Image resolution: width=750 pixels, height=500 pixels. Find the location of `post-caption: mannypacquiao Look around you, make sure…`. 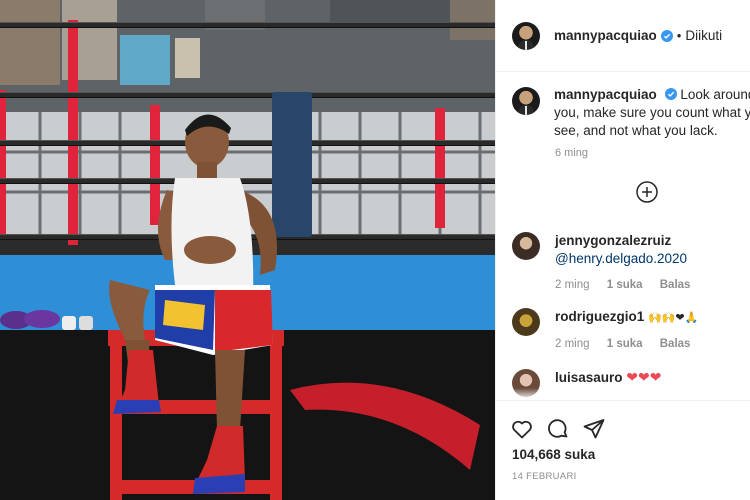

post-caption: mannypacquiao Look around you, make sure… is located at coordinates (631, 113).